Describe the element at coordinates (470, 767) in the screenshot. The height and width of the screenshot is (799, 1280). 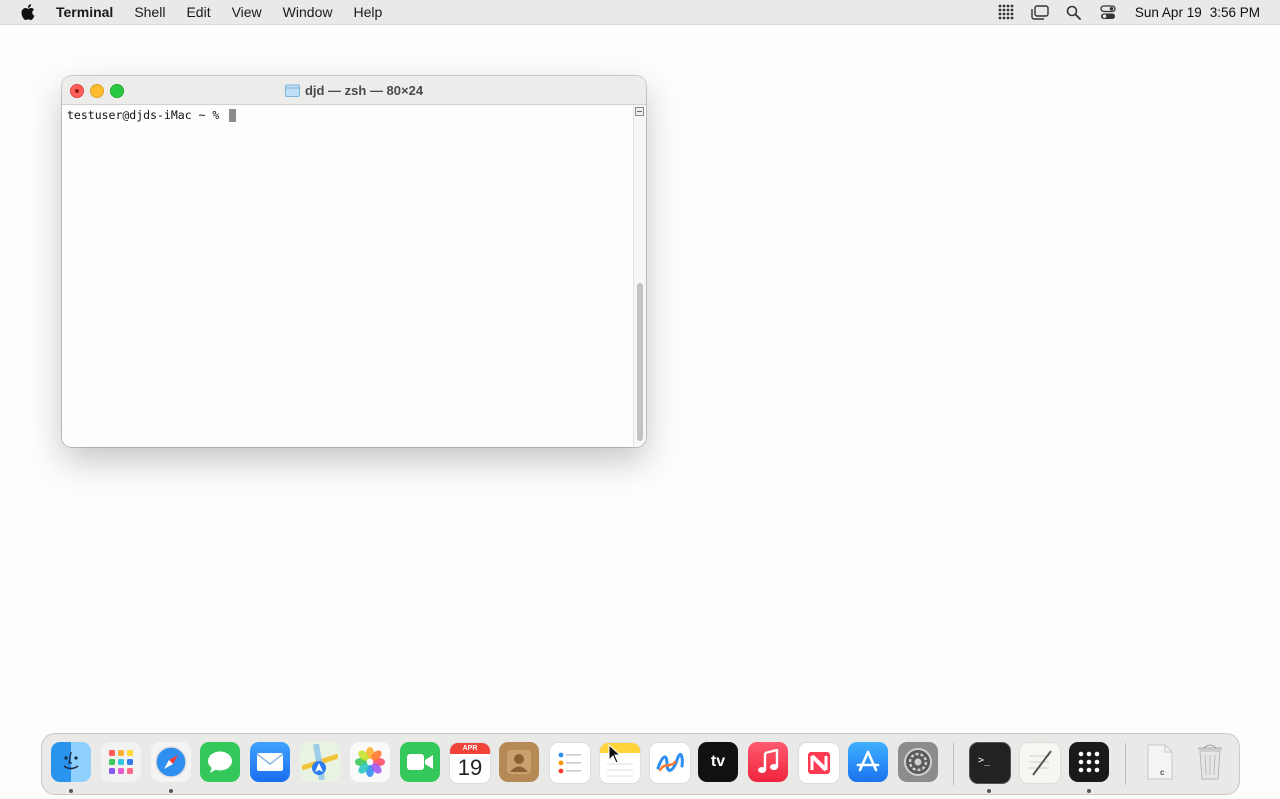
I see `calendar-day: 19` at that location.